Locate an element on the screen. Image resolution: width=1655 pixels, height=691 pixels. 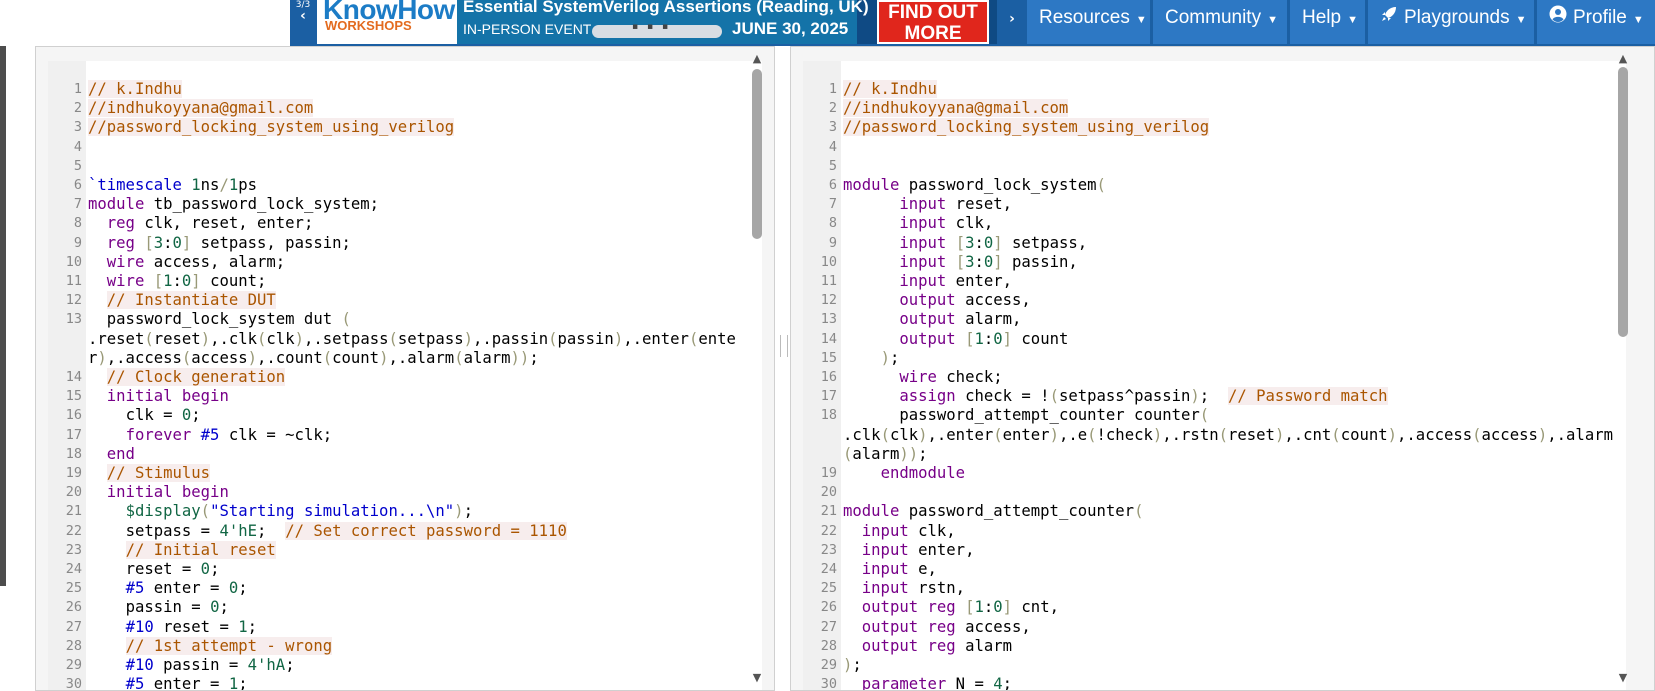
code-line: 25 #5 enter = 0; is located at coordinates (405, 588).